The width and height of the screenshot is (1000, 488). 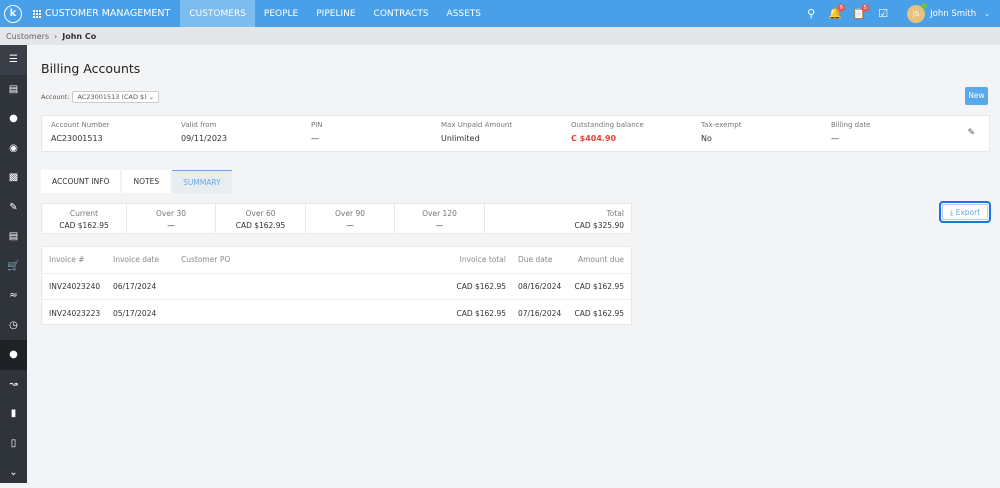 What do you see at coordinates (987, 14) in the screenshot?
I see `chevron-down-icon: ⌄` at bounding box center [987, 14].